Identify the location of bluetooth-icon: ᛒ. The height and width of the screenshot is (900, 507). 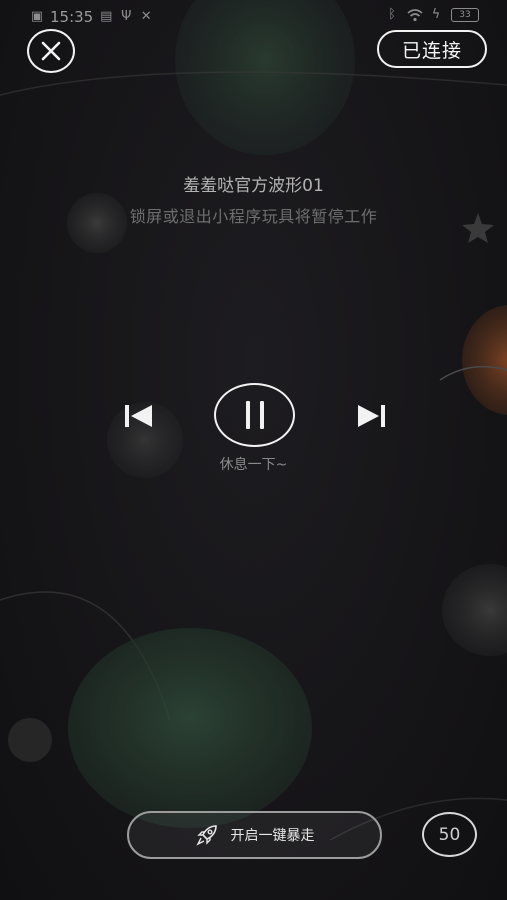
(392, 14).